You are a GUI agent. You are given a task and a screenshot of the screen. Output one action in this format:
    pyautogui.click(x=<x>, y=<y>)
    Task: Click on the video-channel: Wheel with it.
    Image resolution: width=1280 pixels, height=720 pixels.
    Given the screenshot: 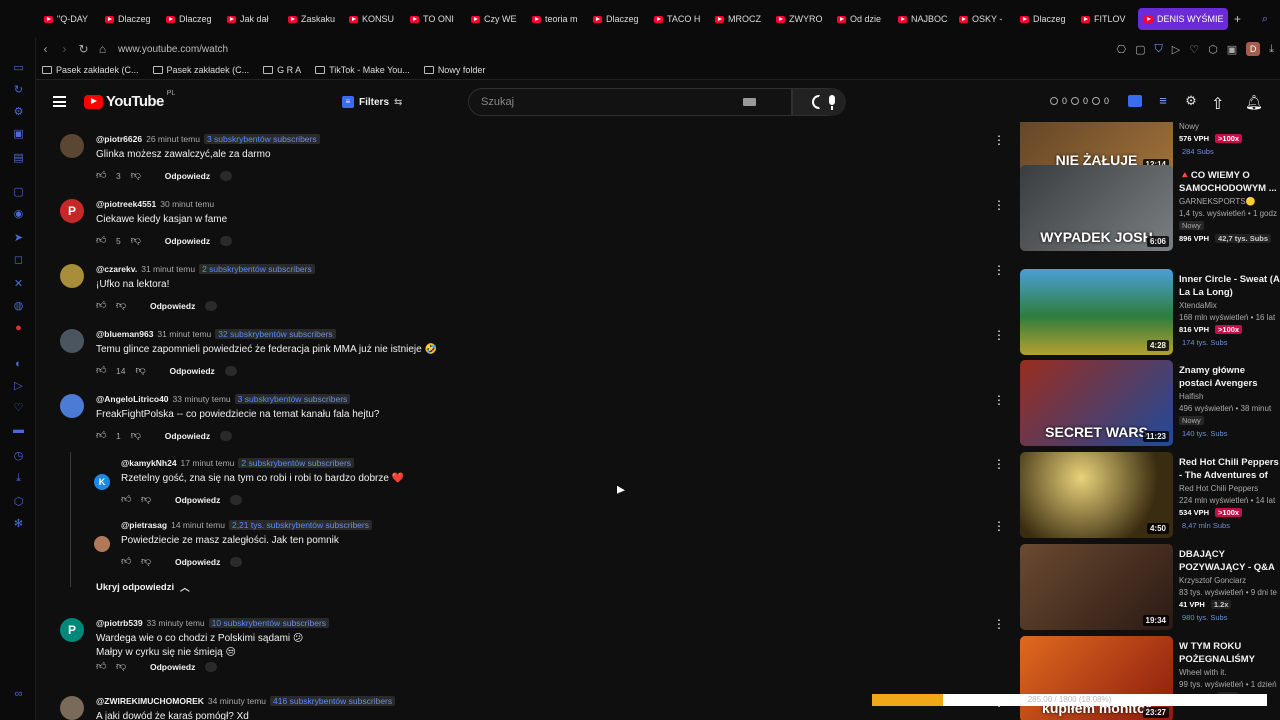 What is the action you would take?
    pyautogui.click(x=1203, y=672)
    